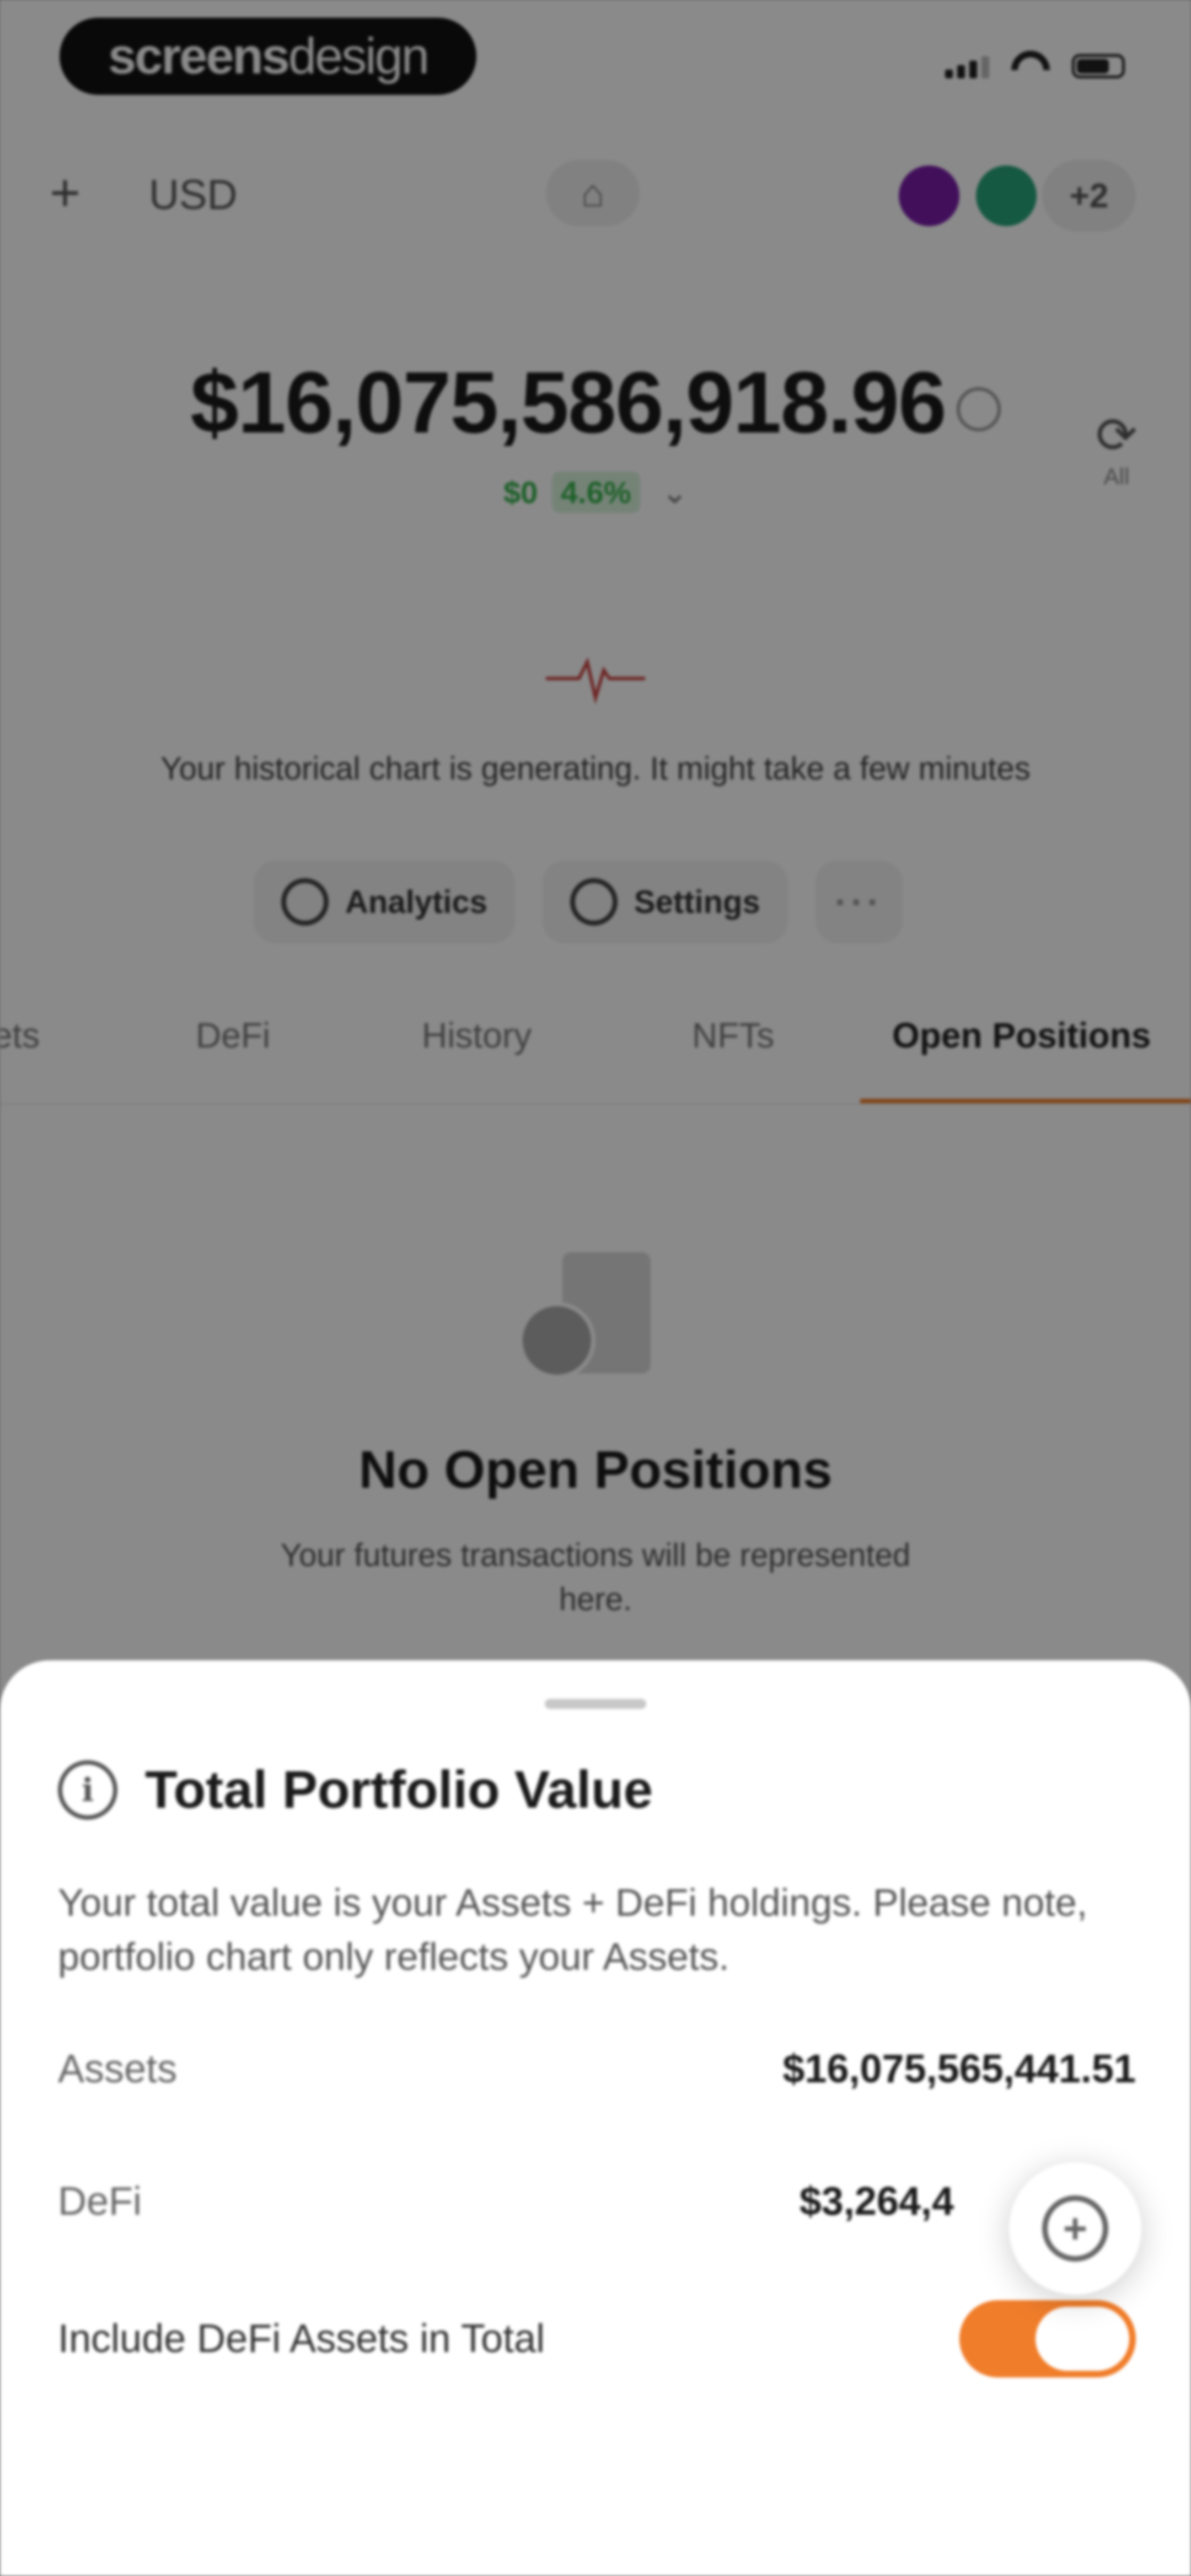  What do you see at coordinates (118, 2069) in the screenshot?
I see `assets-label: Assets` at bounding box center [118, 2069].